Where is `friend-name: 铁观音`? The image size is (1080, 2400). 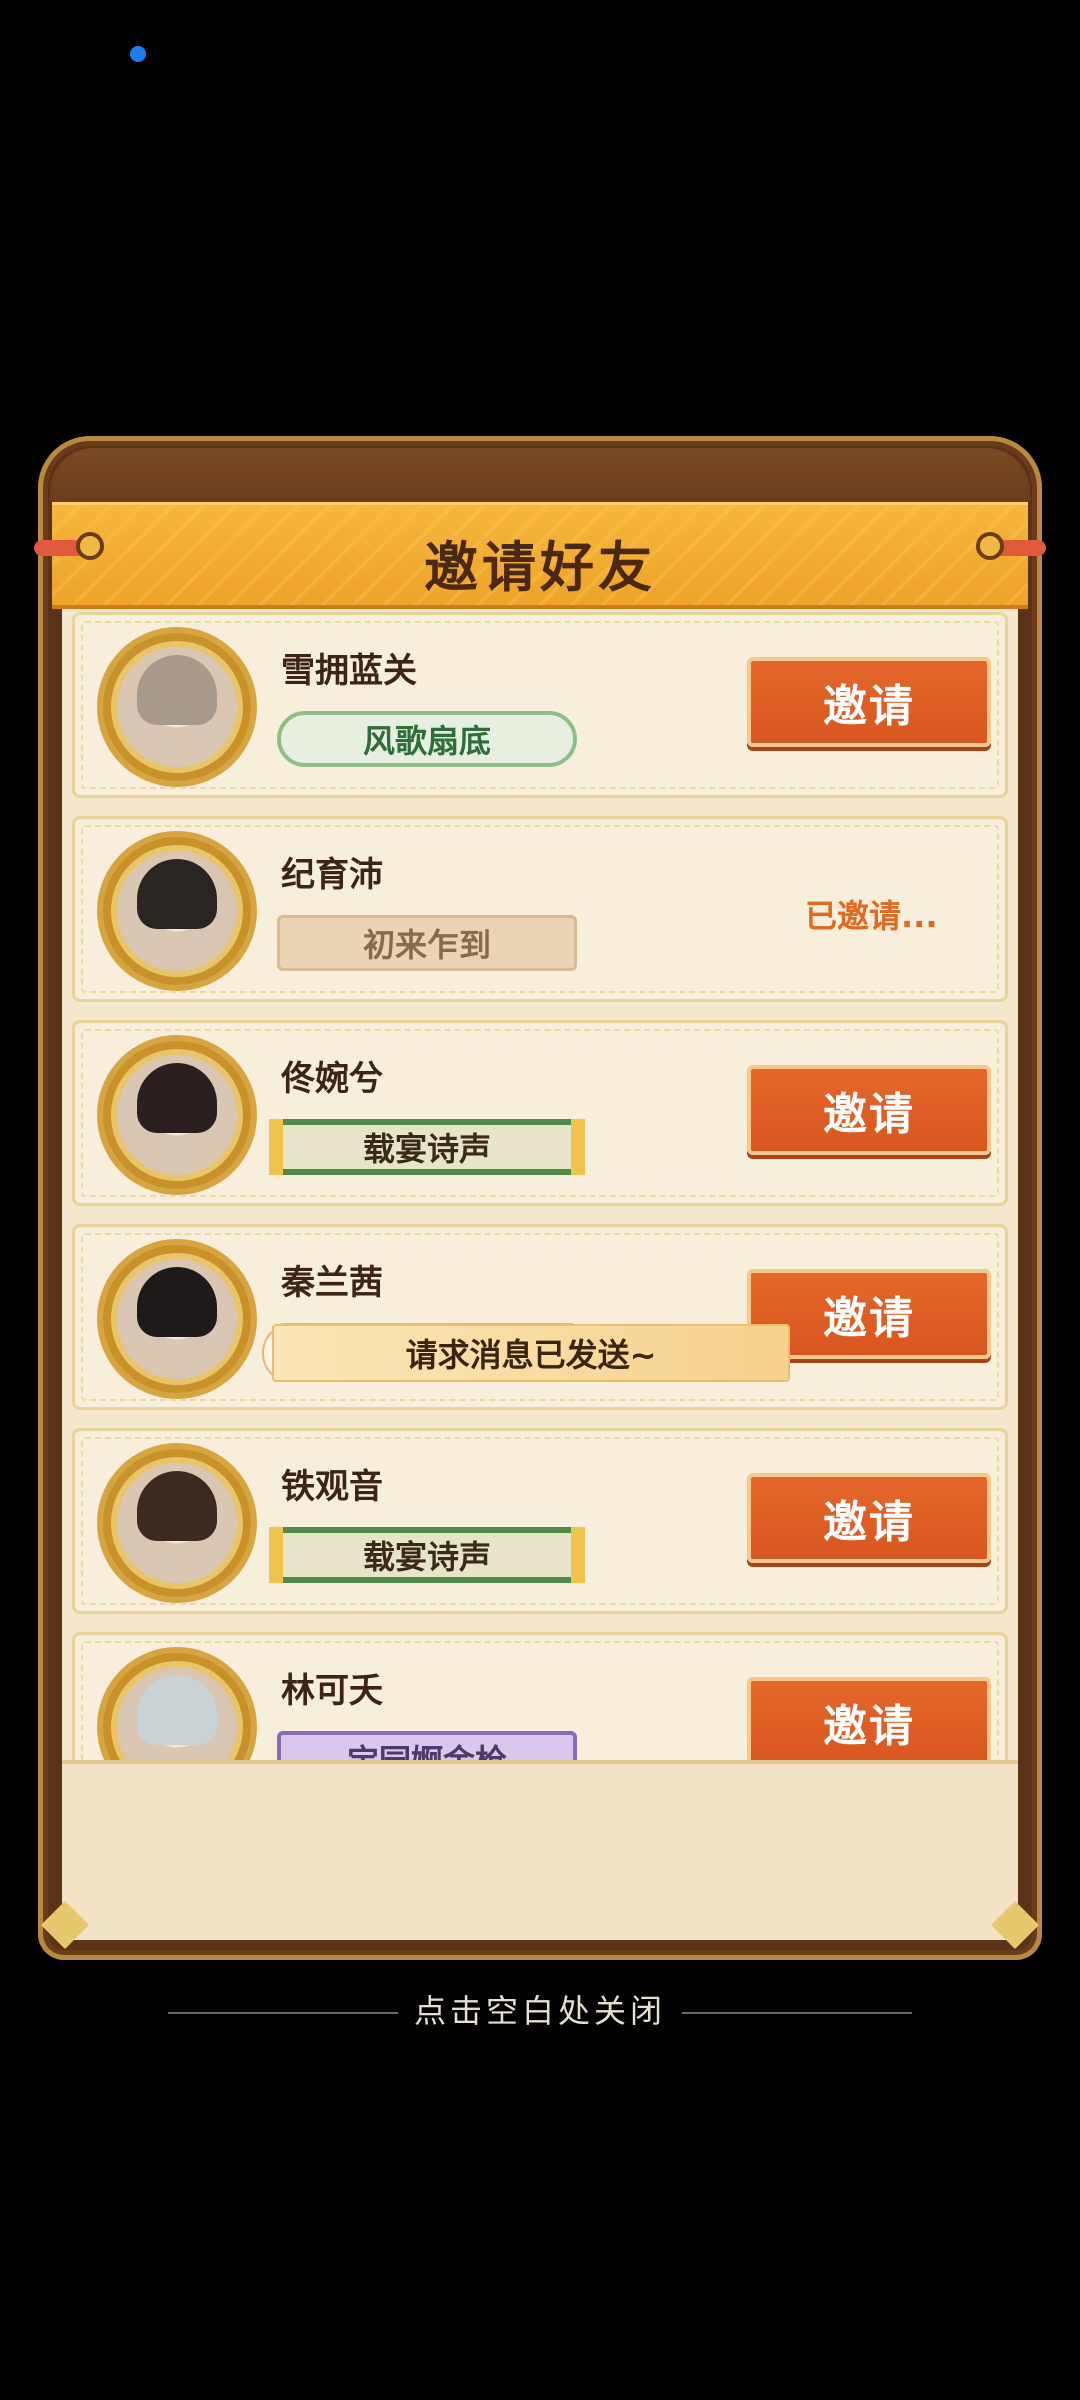
friend-name: 铁观音 is located at coordinates (332, 1487).